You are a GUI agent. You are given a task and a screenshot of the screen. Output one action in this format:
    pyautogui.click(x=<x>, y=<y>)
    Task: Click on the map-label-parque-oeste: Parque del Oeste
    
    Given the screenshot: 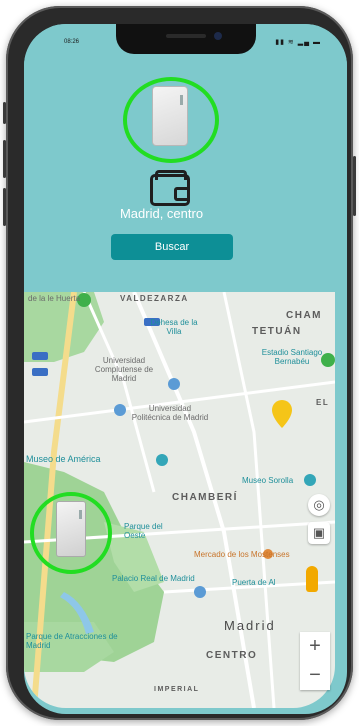 What is the action you would take?
    pyautogui.click(x=143, y=531)
    